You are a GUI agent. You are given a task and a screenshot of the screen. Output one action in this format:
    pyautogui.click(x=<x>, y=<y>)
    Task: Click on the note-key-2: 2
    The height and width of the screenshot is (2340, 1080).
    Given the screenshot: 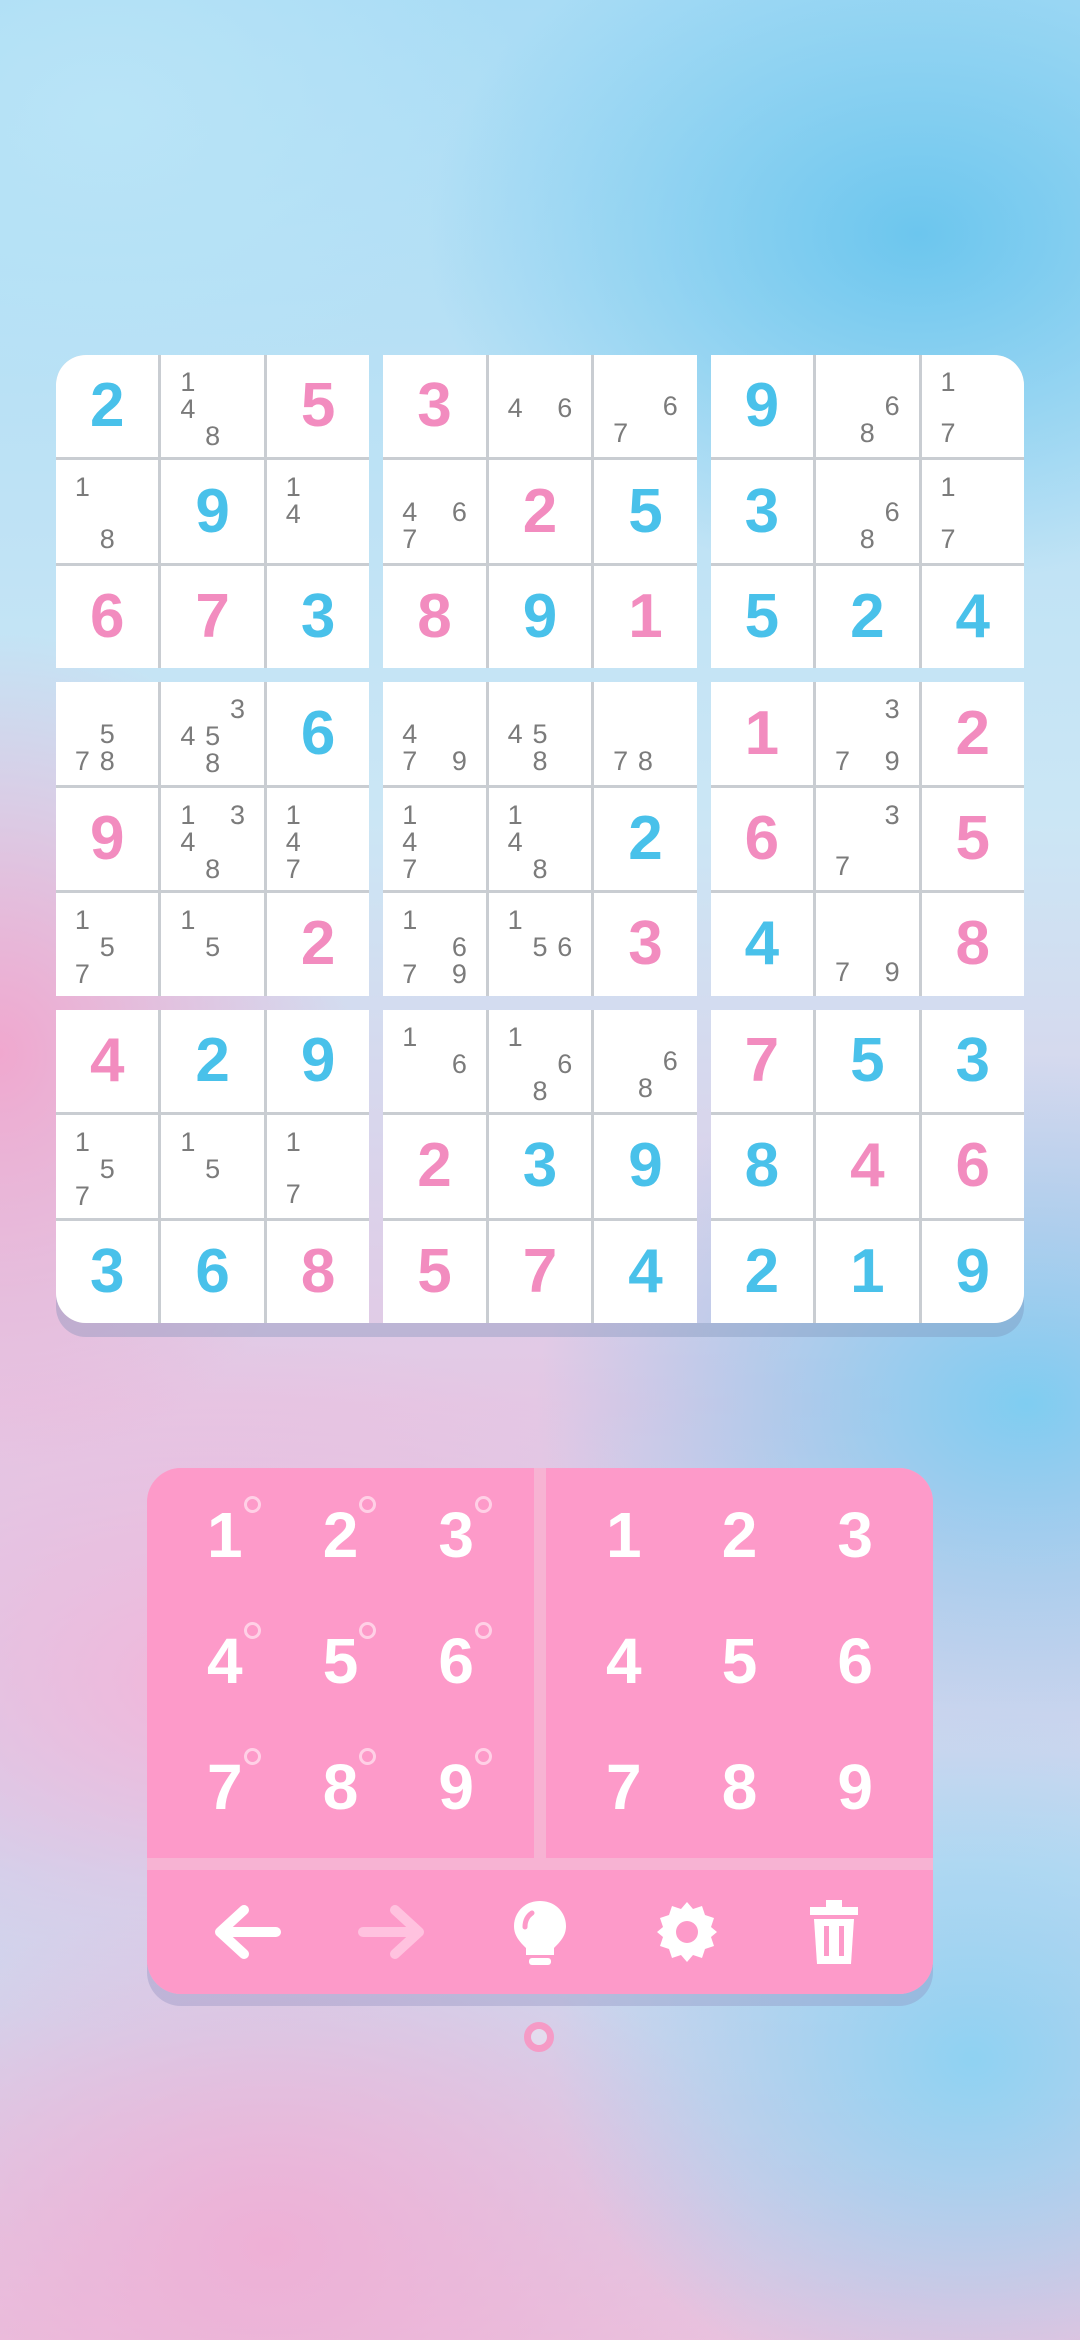 What is the action you would take?
    pyautogui.click(x=341, y=1535)
    